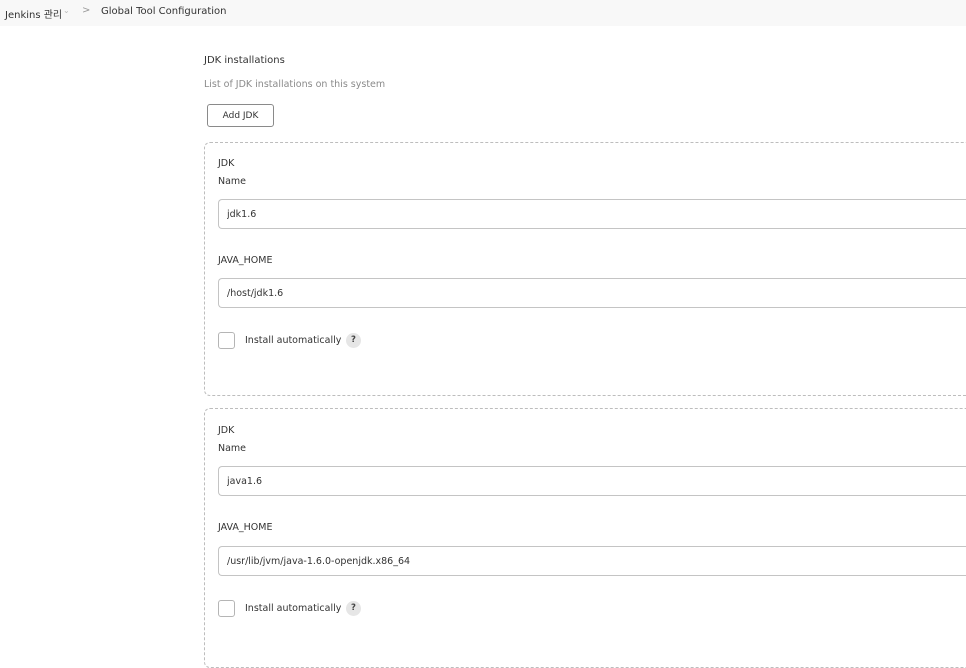 The height and width of the screenshot is (668, 966). I want to click on breadcrumb-root-link: Jenkins 관리, so click(33, 13).